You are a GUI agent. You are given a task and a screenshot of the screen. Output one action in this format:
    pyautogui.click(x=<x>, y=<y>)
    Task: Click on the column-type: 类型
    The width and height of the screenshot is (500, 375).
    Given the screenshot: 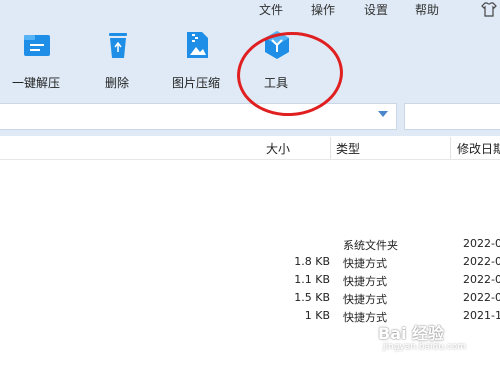 What is the action you would take?
    pyautogui.click(x=348, y=148)
    